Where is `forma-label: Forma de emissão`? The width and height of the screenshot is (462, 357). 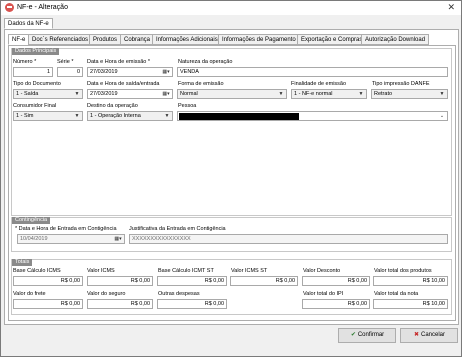 forma-label: Forma de emissão is located at coordinates (201, 84).